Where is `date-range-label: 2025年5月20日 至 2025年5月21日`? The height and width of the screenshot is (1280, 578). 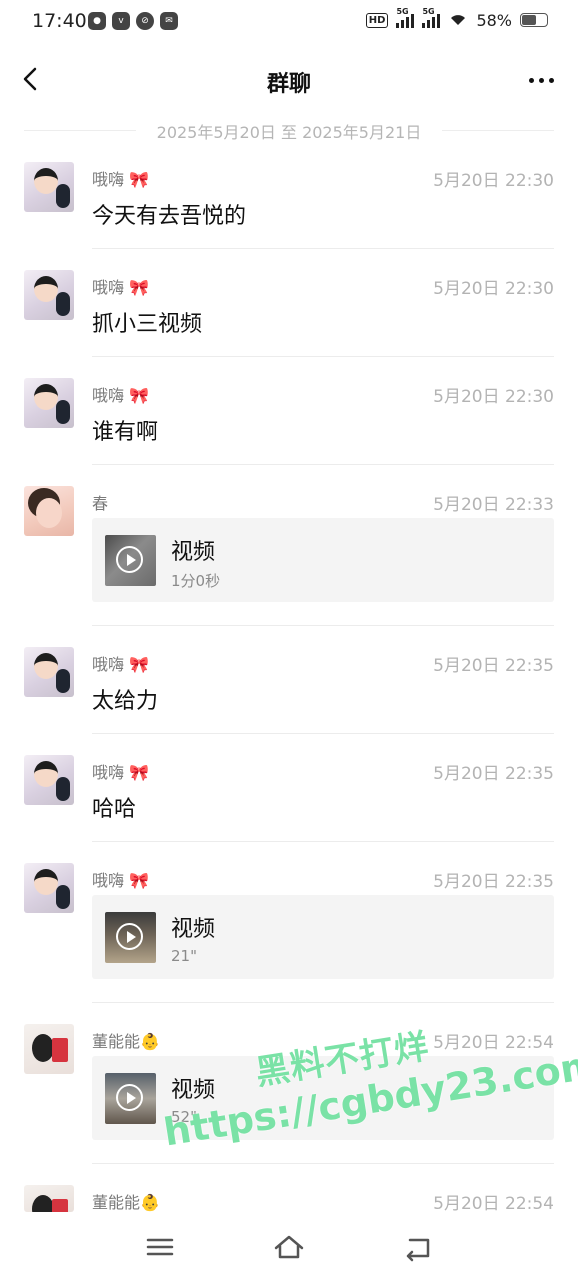
date-range-label: 2025年5月20日 至 2025年5月21日 is located at coordinates (289, 130).